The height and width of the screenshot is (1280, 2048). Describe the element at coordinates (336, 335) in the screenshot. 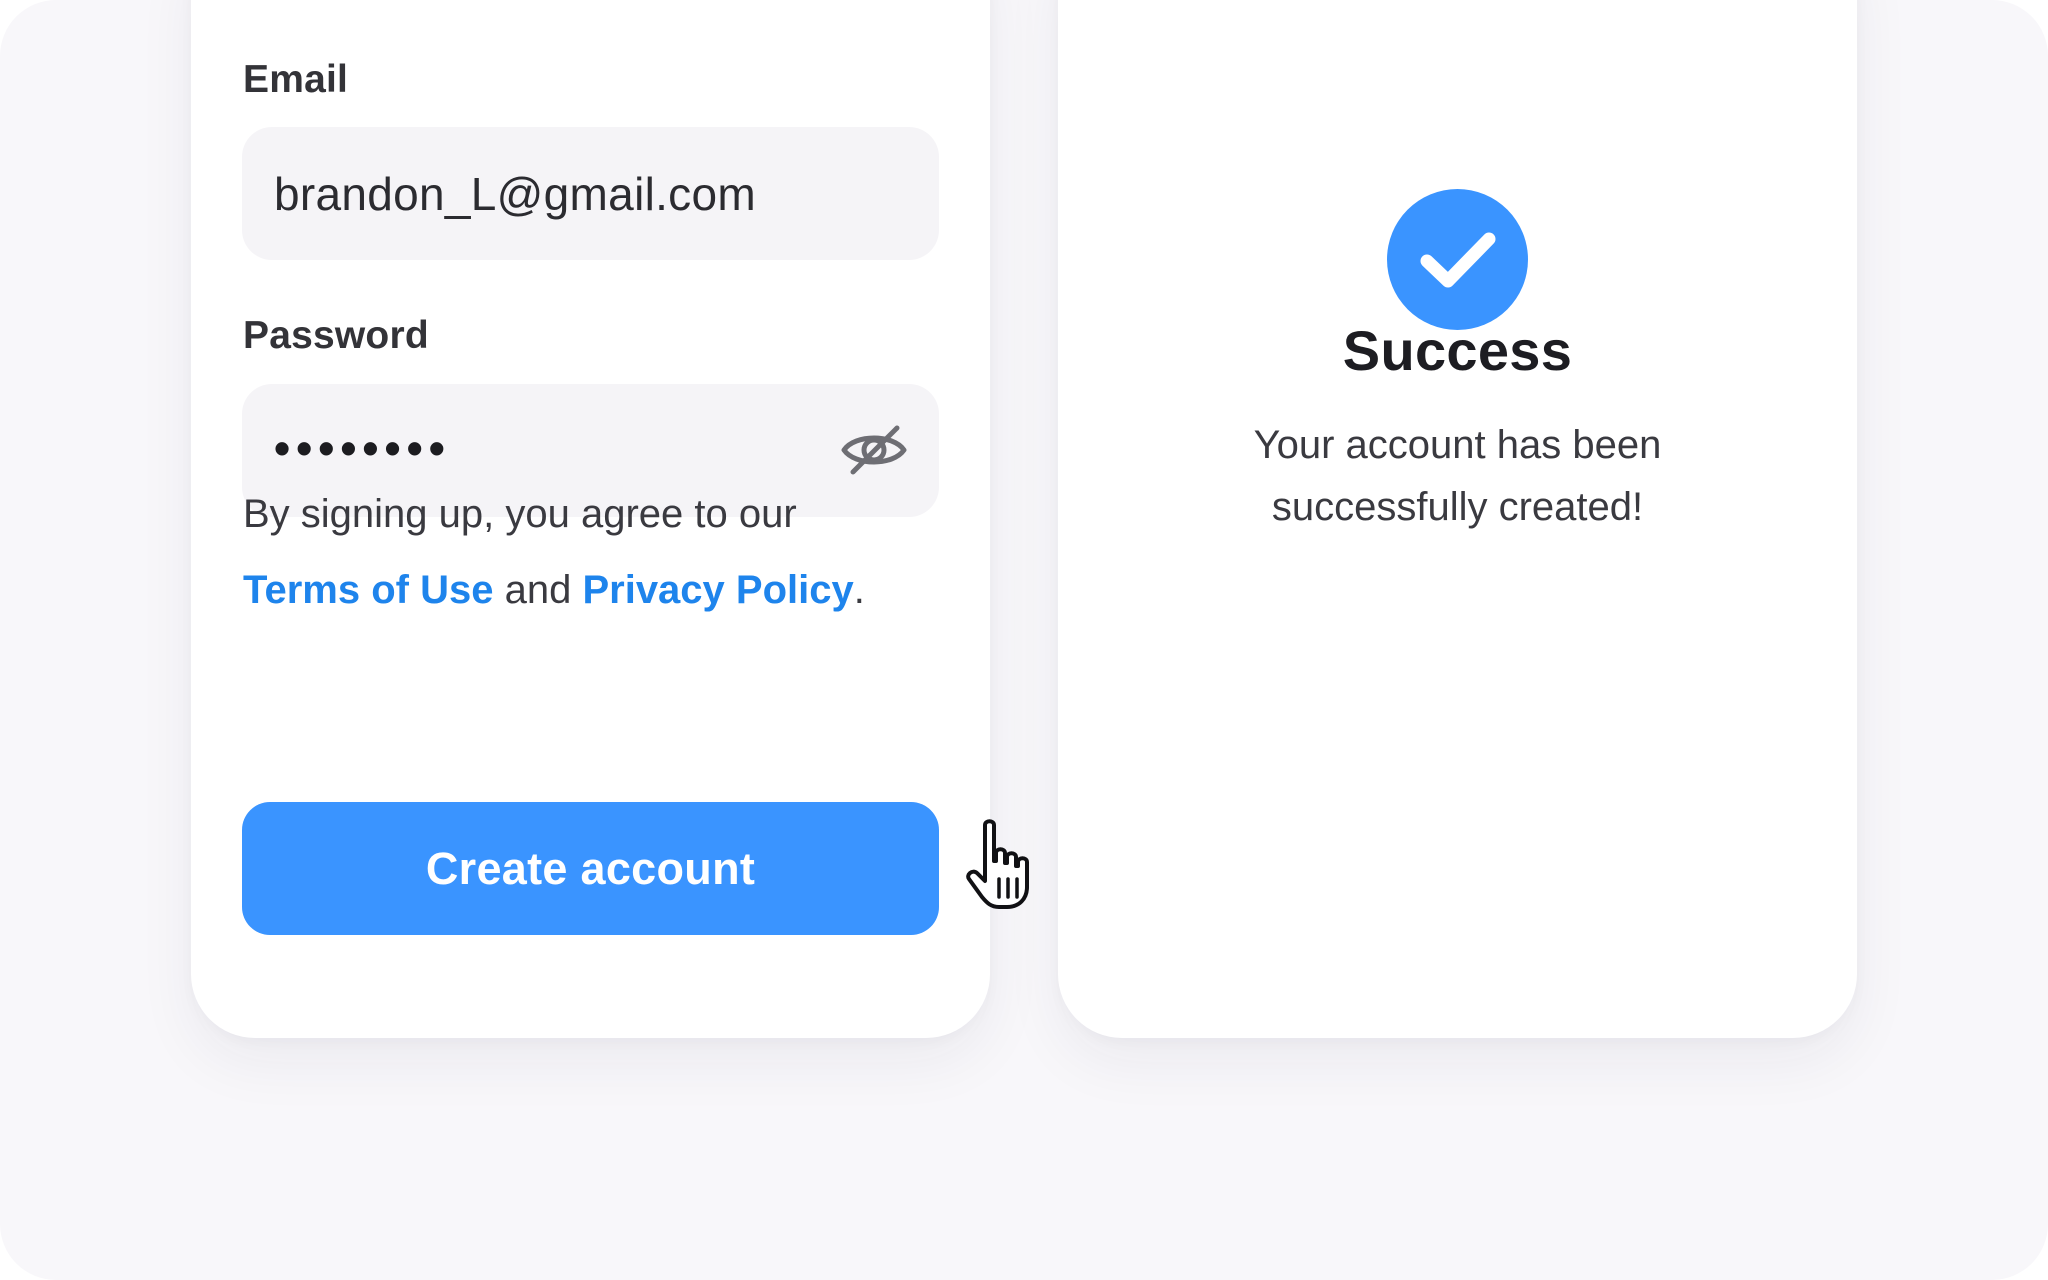

I see `password-label: Password` at that location.